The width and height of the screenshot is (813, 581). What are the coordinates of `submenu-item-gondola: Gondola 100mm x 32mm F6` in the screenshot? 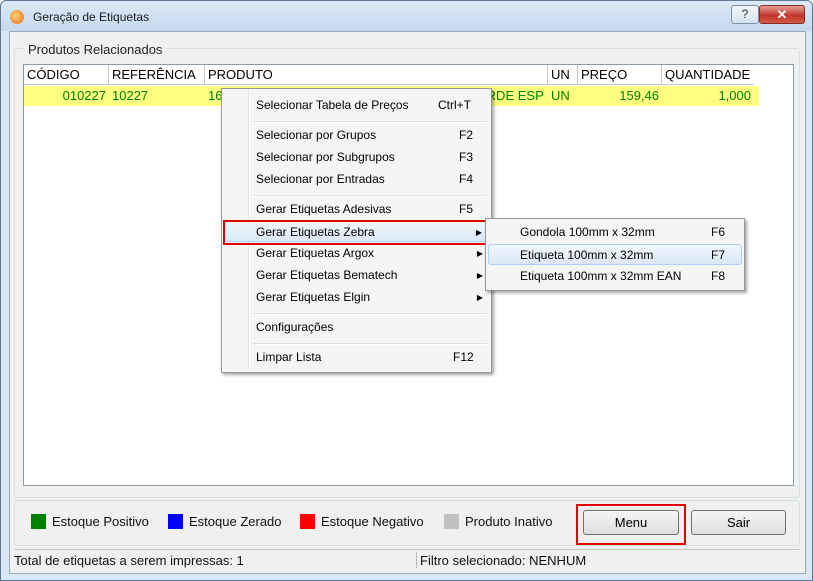 It's located at (615, 232).